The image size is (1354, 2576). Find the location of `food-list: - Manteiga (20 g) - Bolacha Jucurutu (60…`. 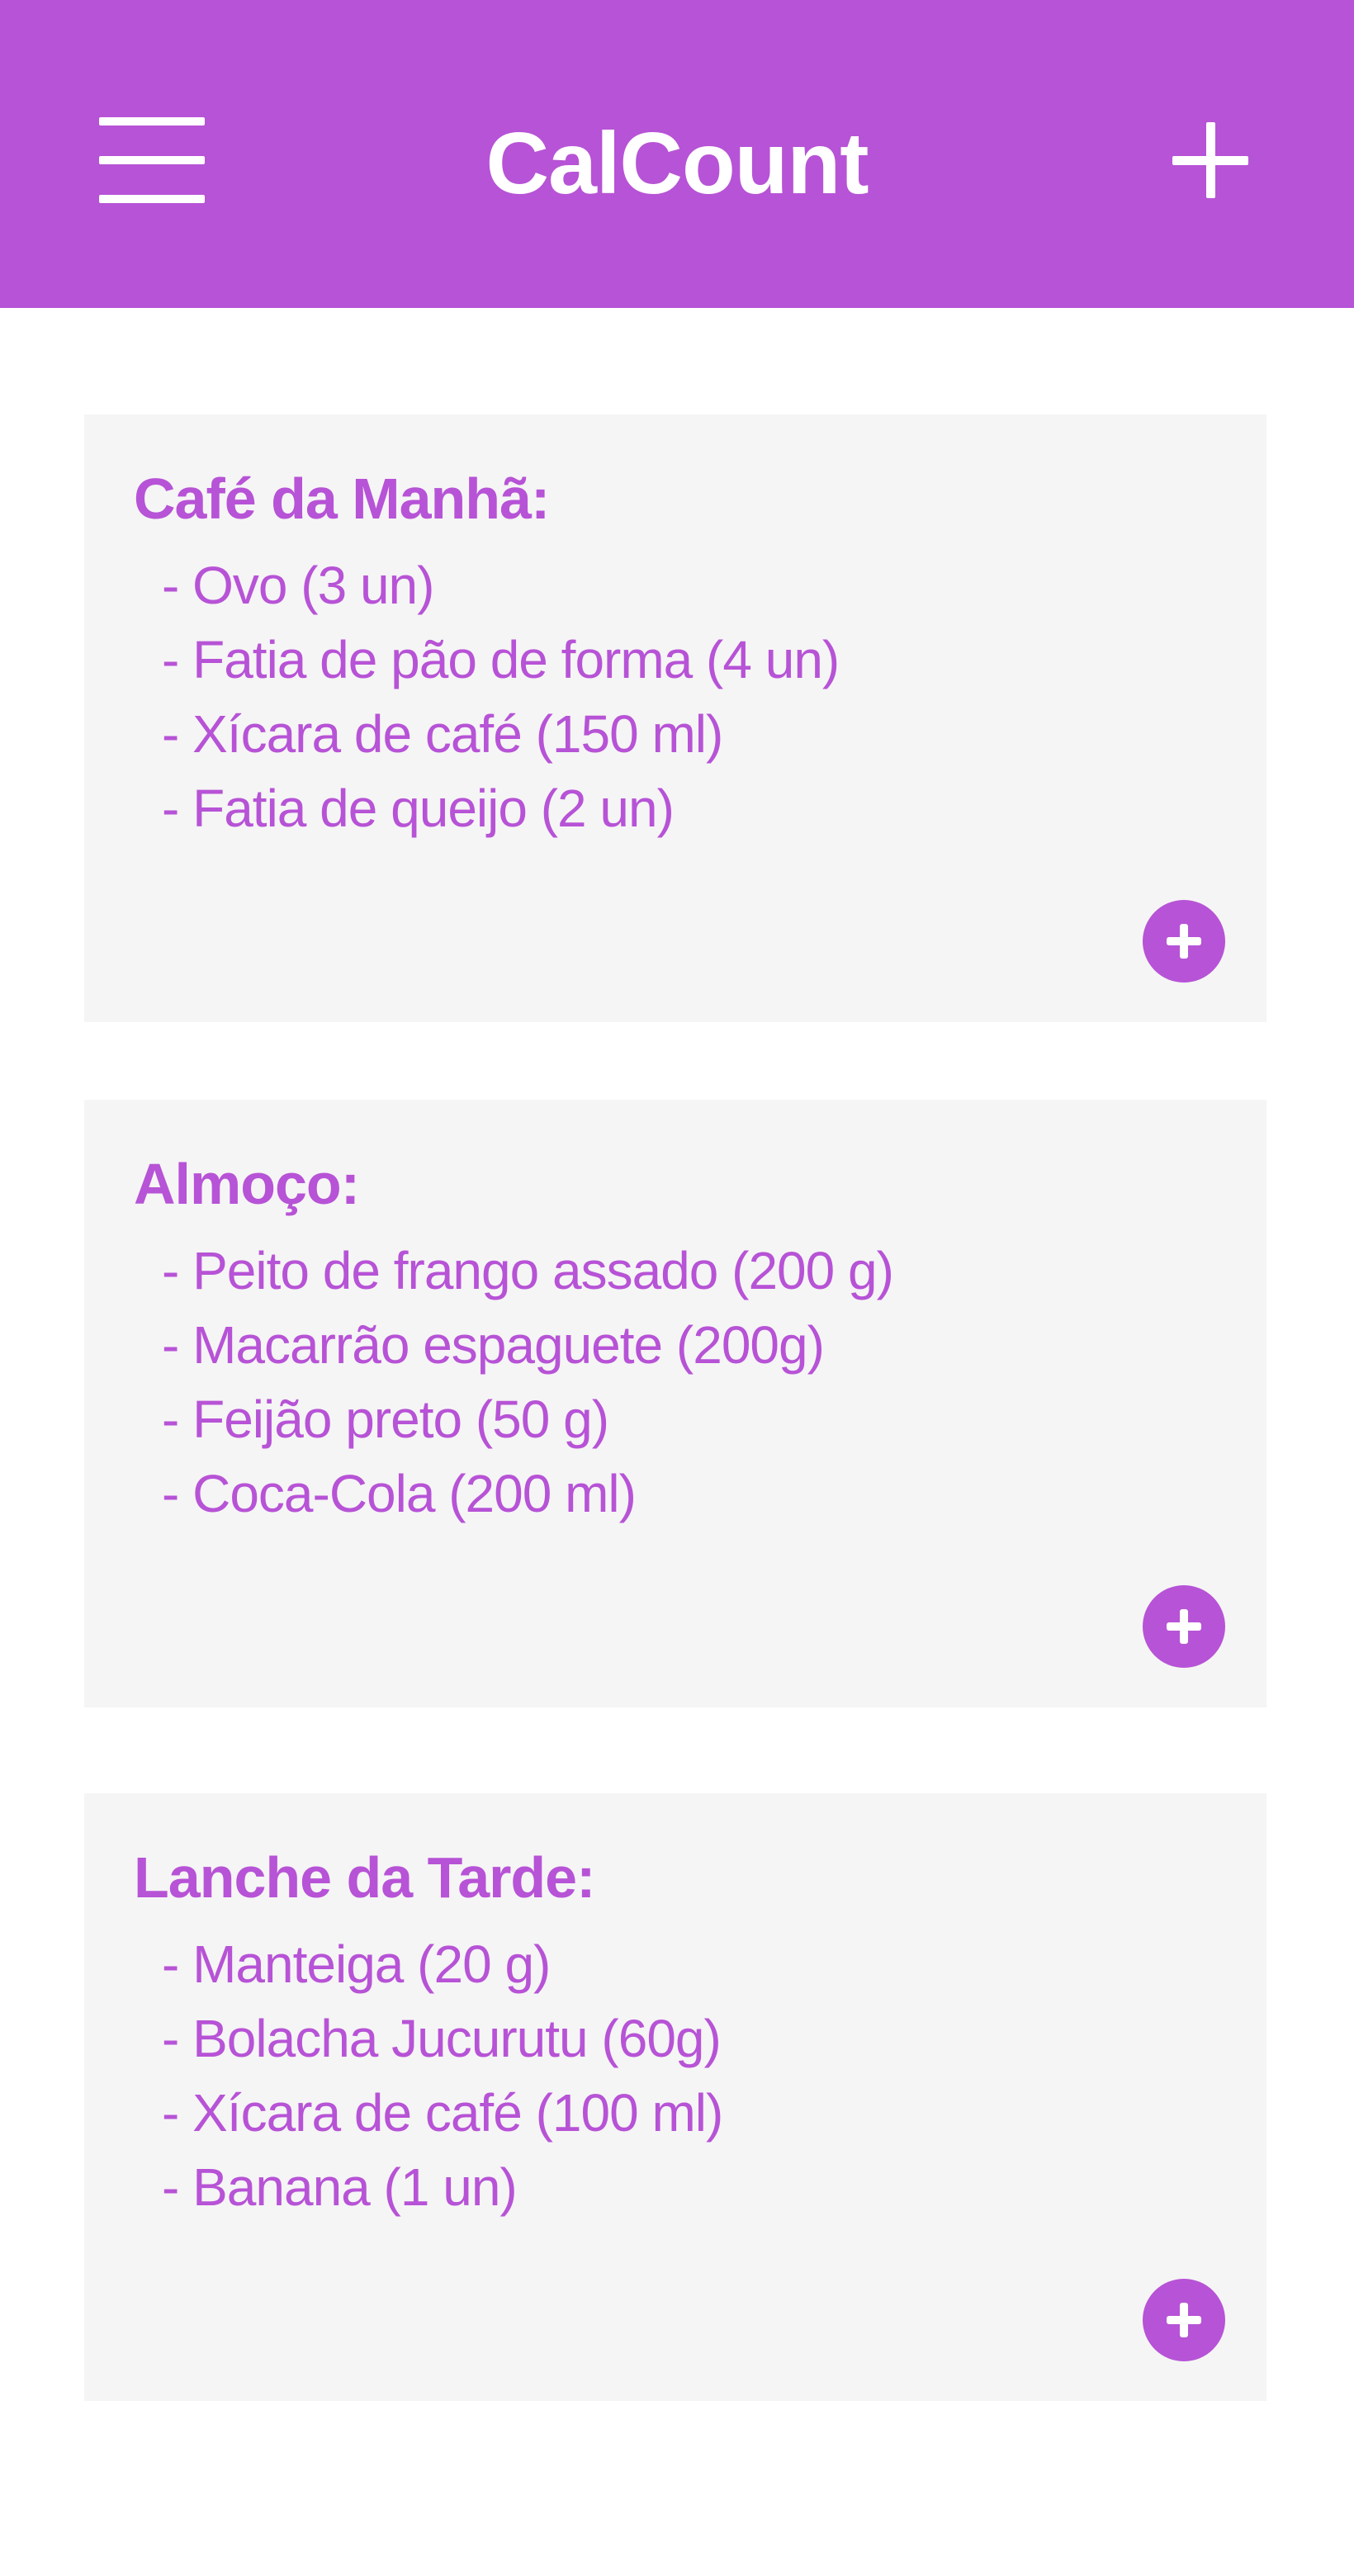

food-list: - Manteiga (20 g) - Bolacha Jucurutu (60… is located at coordinates (442, 2075).